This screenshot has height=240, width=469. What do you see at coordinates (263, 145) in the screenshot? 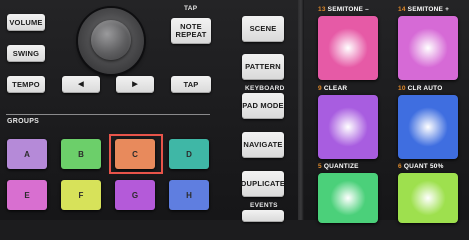
I see `navigate-button: NAVIGATE` at bounding box center [263, 145].